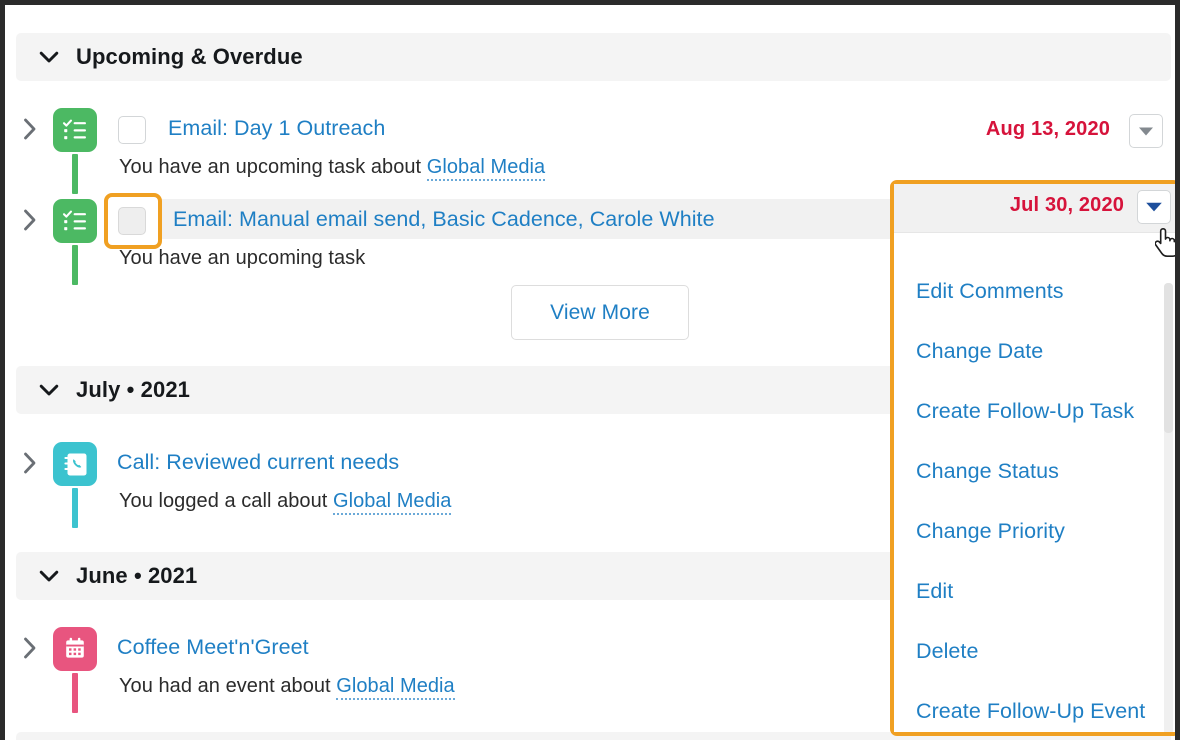 The image size is (1180, 740). Describe the element at coordinates (600, 312) in the screenshot. I see `view-more-button: View More` at that location.